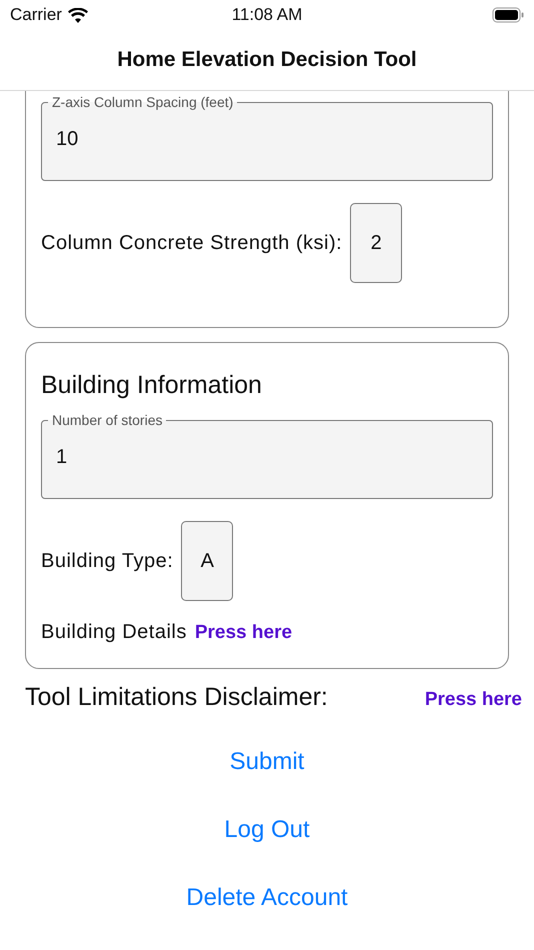 This screenshot has height=950, width=534. I want to click on text-input: 1, so click(267, 457).